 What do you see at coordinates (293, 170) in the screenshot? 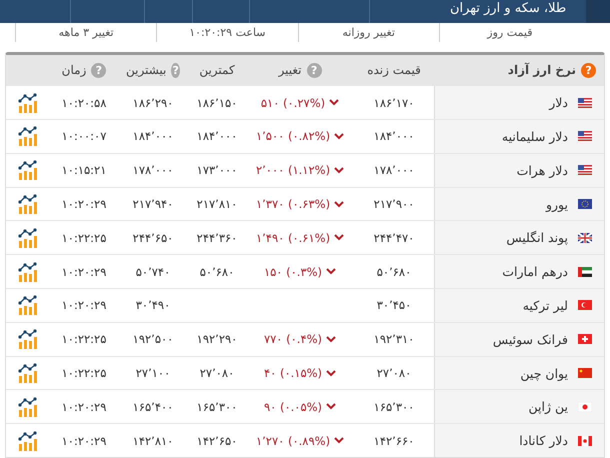
I see `change-cell: ۲٬۰۰۰ (۱.۱۲%)` at bounding box center [293, 170].